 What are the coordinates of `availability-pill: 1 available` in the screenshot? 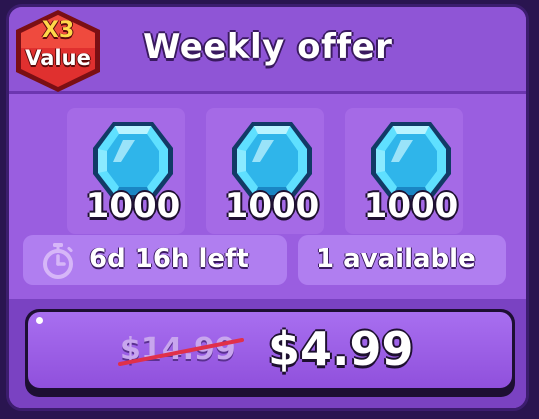 It's located at (402, 260).